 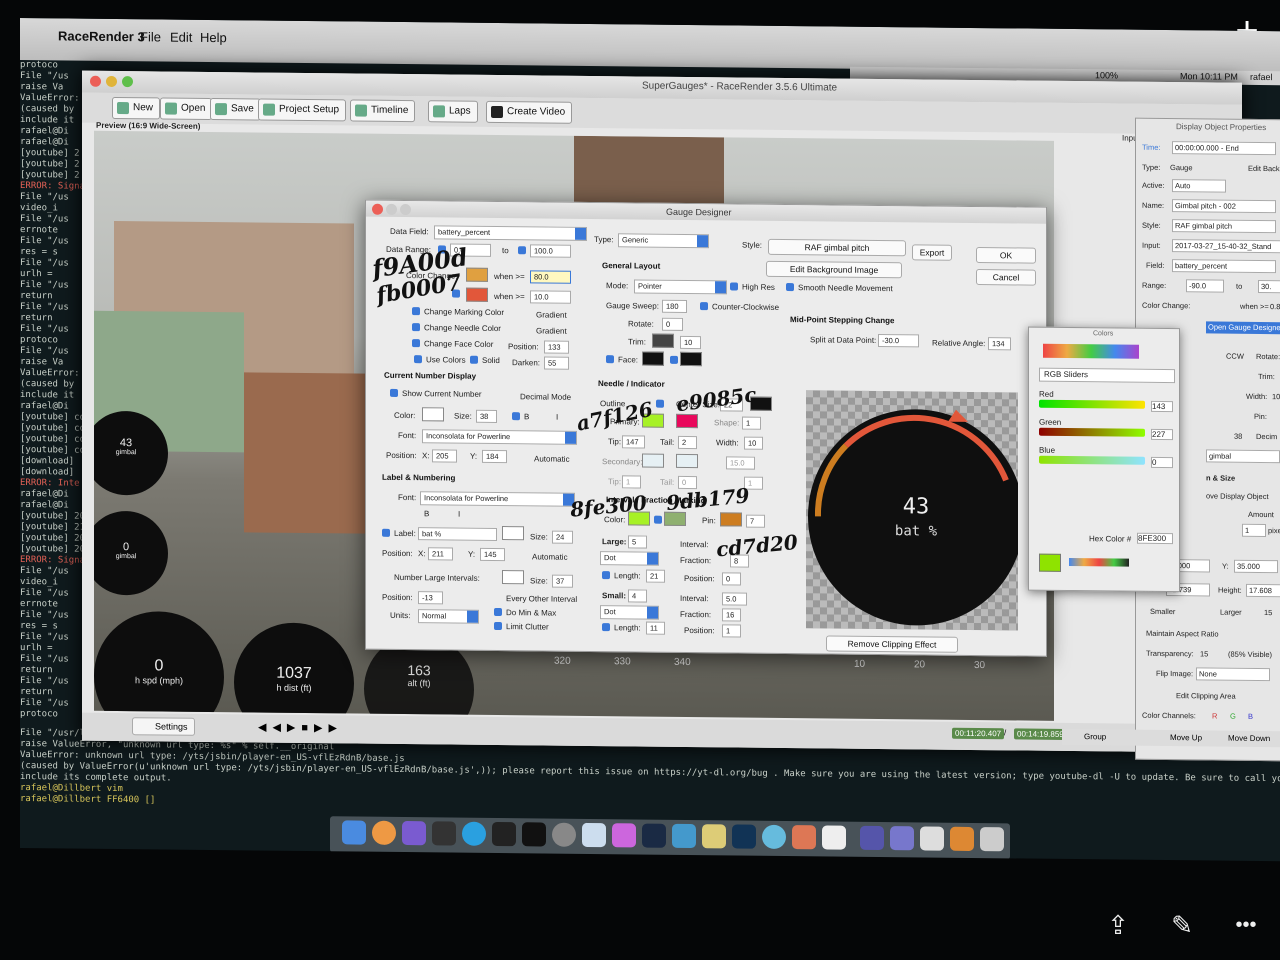 I want to click on chrome-icon, so click(x=384, y=832).